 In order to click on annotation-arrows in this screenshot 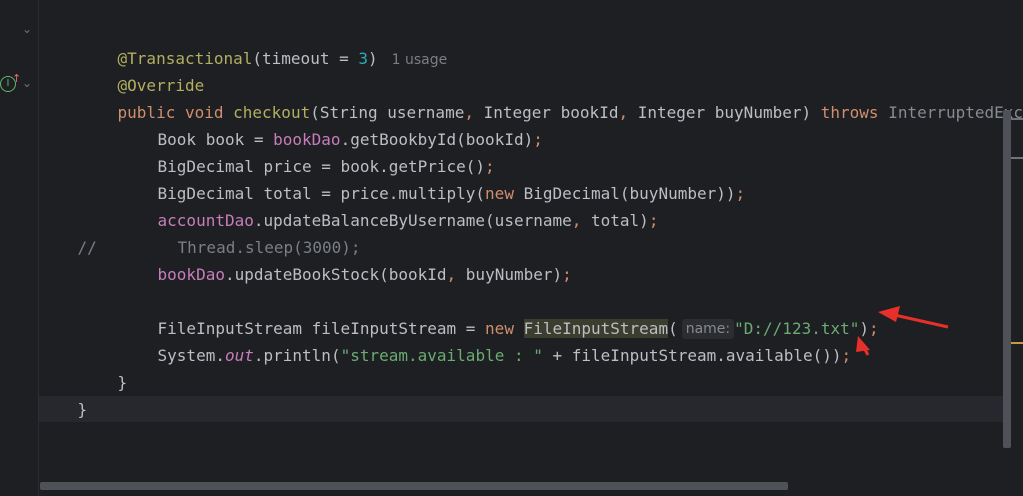, I will do `click(902, 331)`.